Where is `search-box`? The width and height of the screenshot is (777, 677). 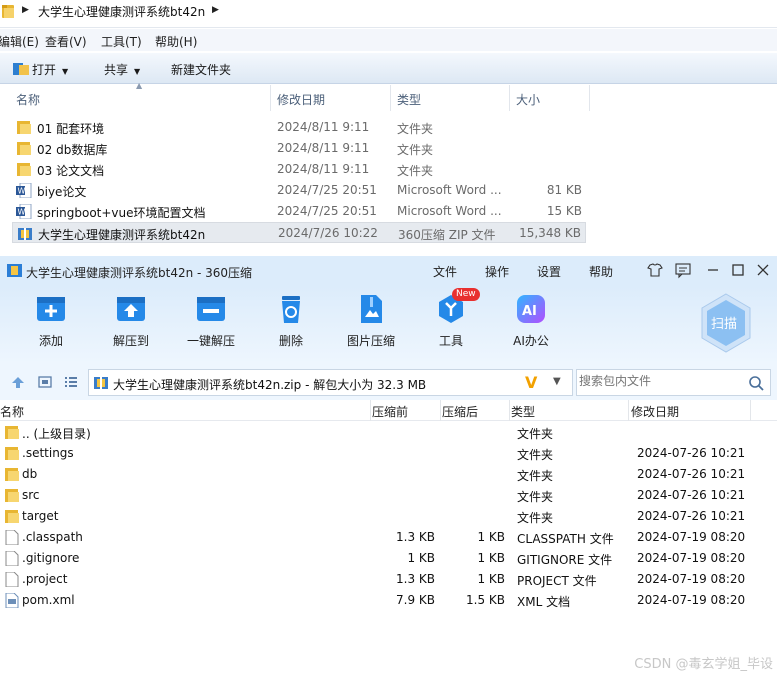 search-box is located at coordinates (673, 382).